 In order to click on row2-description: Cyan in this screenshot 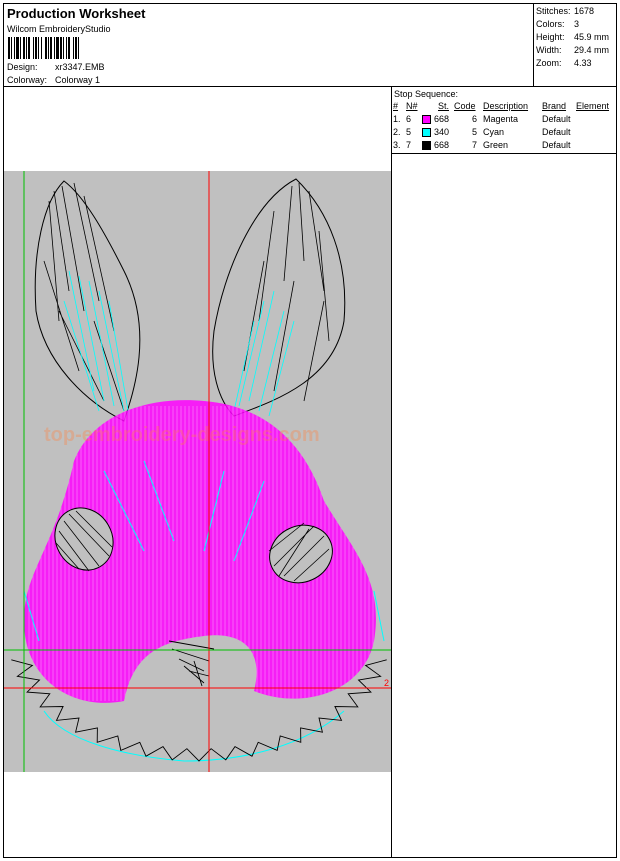, I will do `click(494, 132)`.